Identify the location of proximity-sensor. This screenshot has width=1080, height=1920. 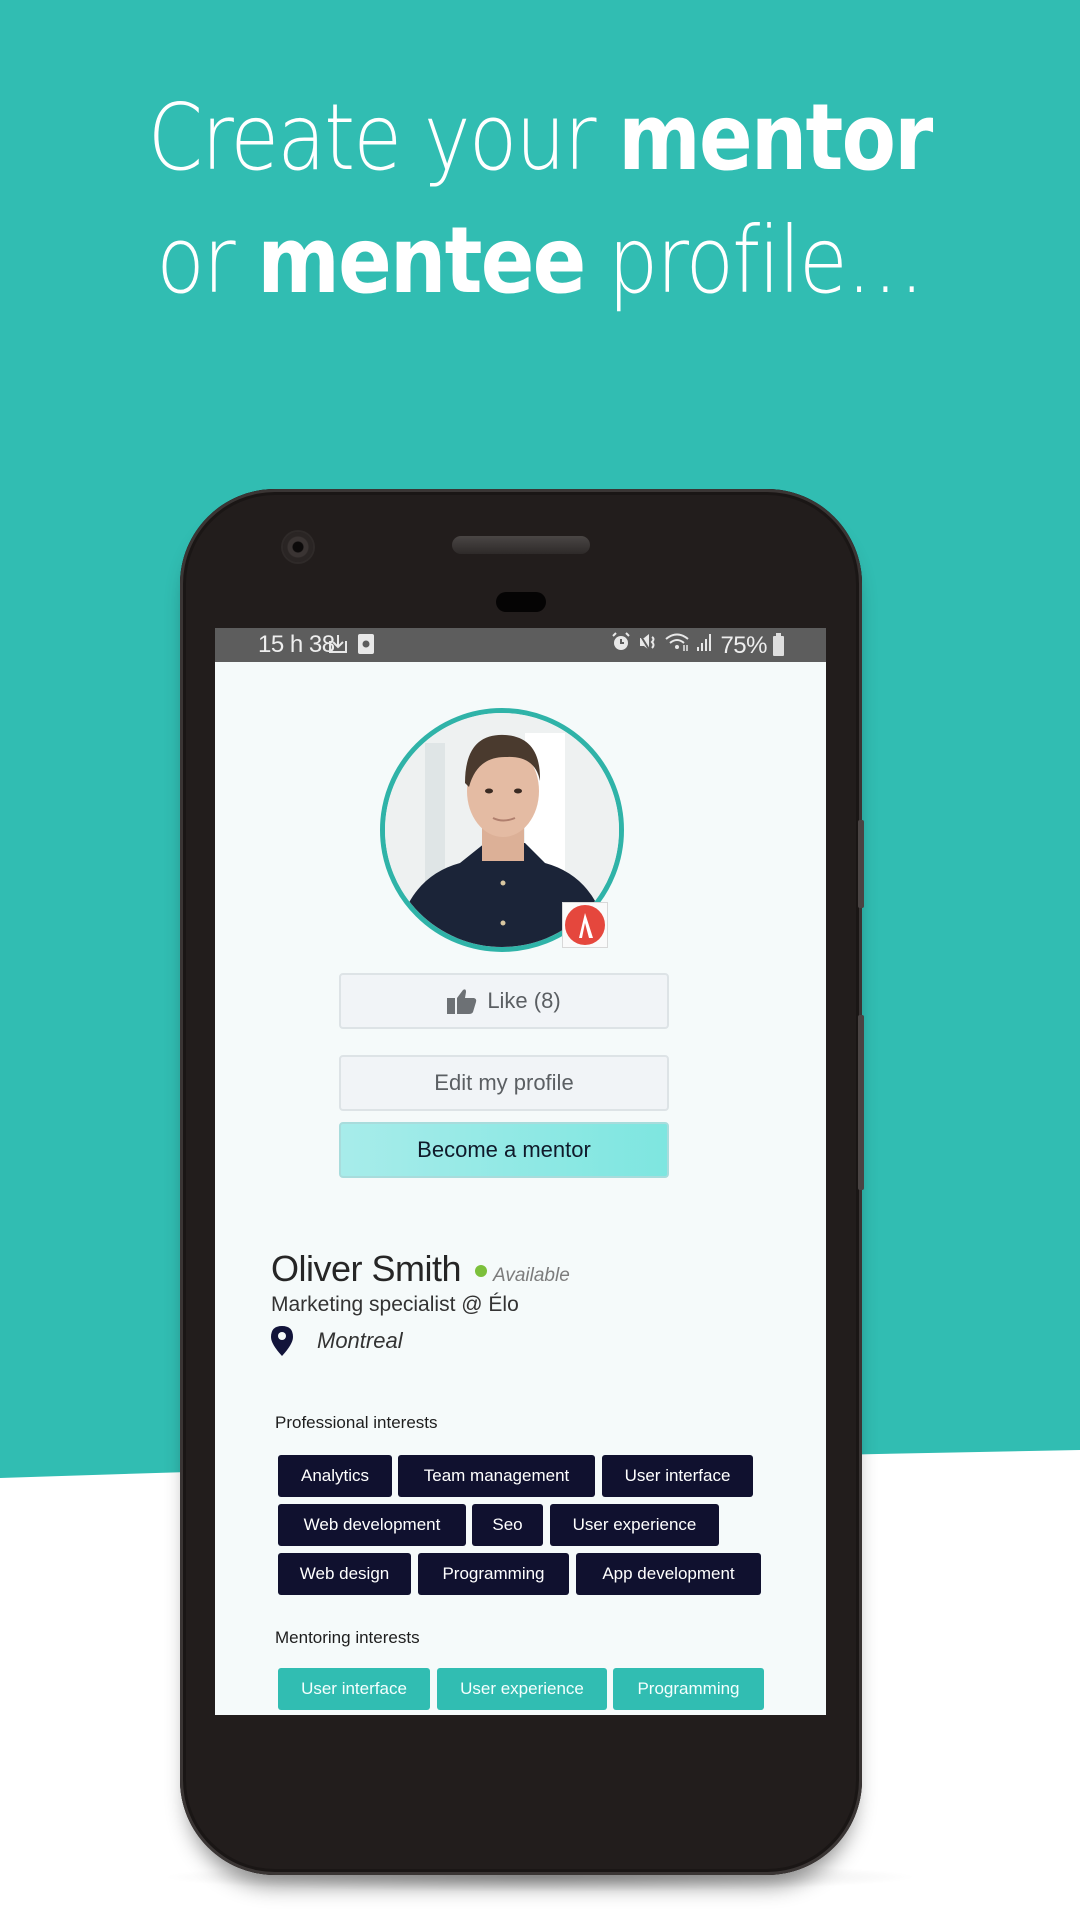
(521, 602).